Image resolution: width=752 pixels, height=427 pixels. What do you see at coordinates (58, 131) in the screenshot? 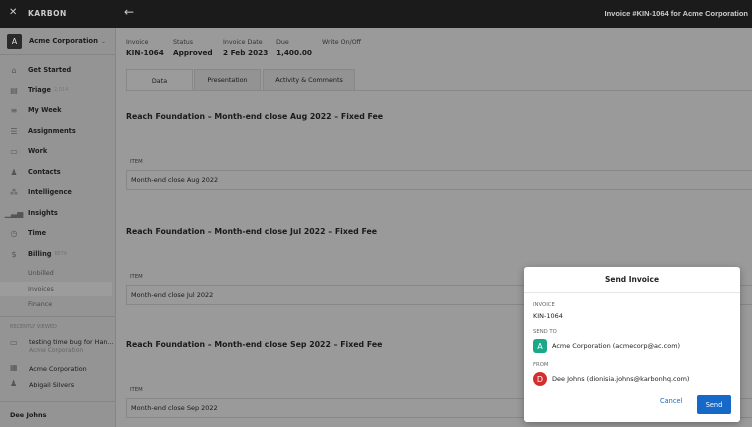
I see `sidebar-item-assignments: ☰ Assignments` at bounding box center [58, 131].